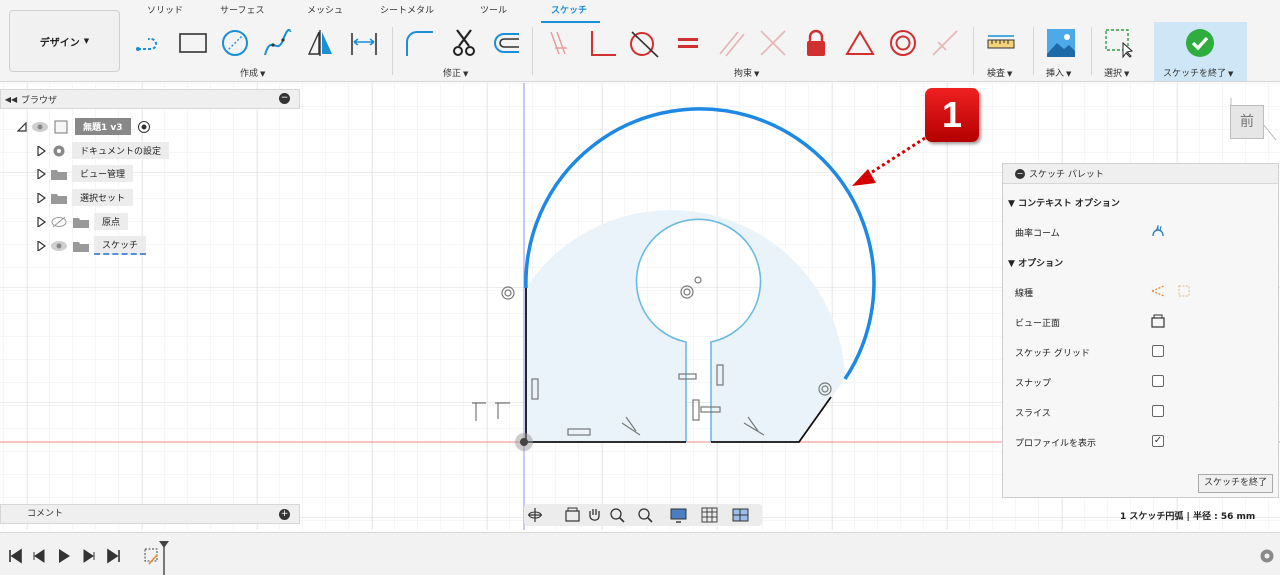  I want to click on concentric-icon, so click(903, 43).